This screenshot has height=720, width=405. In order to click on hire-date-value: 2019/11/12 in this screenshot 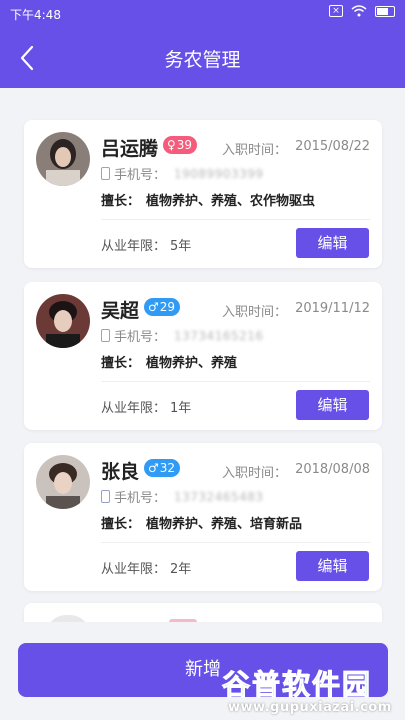, I will do `click(332, 308)`.